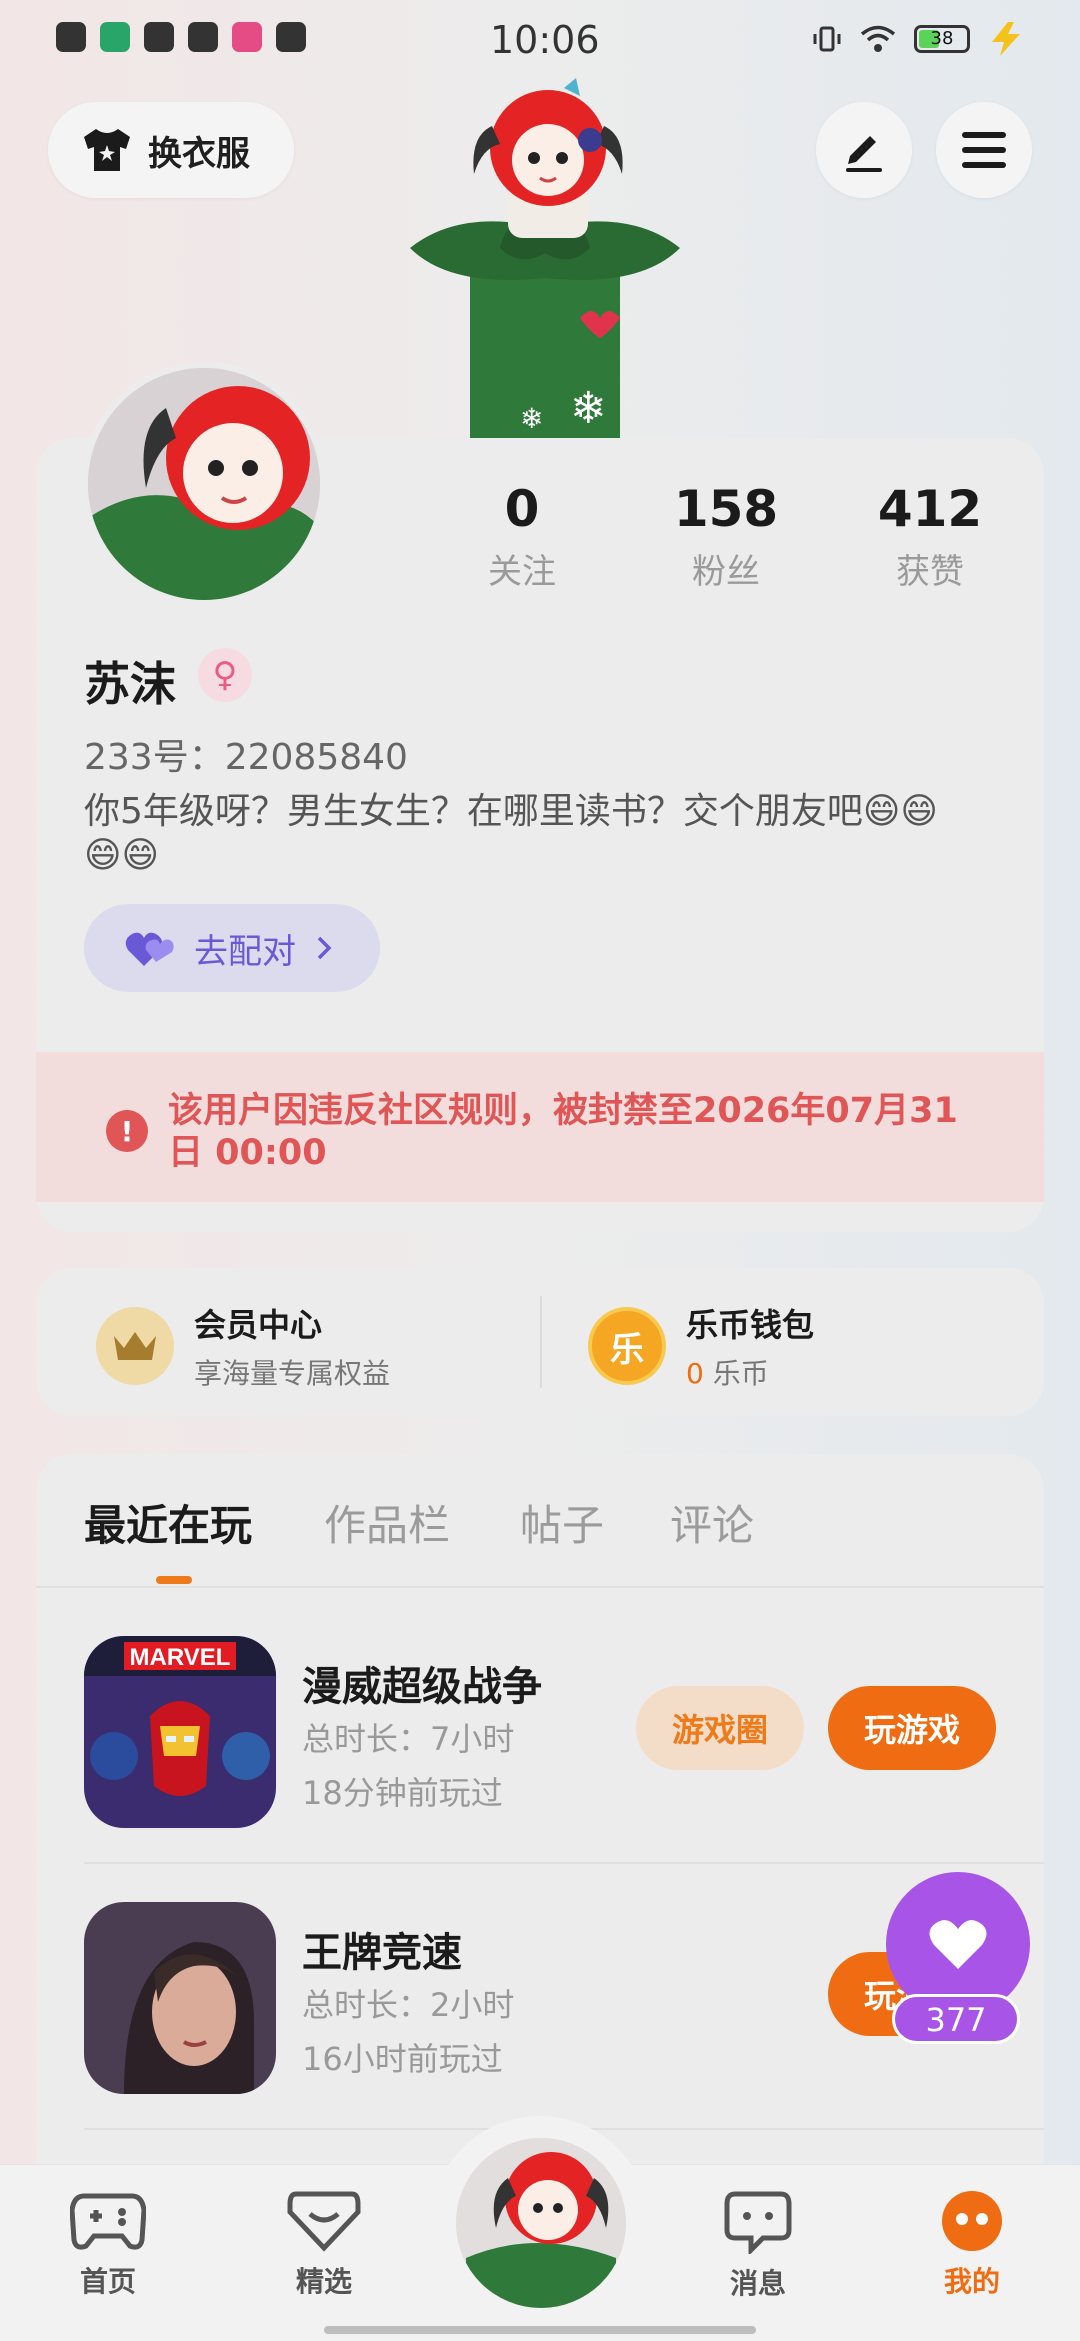  What do you see at coordinates (827, 39) in the screenshot?
I see `vibrate-icon` at bounding box center [827, 39].